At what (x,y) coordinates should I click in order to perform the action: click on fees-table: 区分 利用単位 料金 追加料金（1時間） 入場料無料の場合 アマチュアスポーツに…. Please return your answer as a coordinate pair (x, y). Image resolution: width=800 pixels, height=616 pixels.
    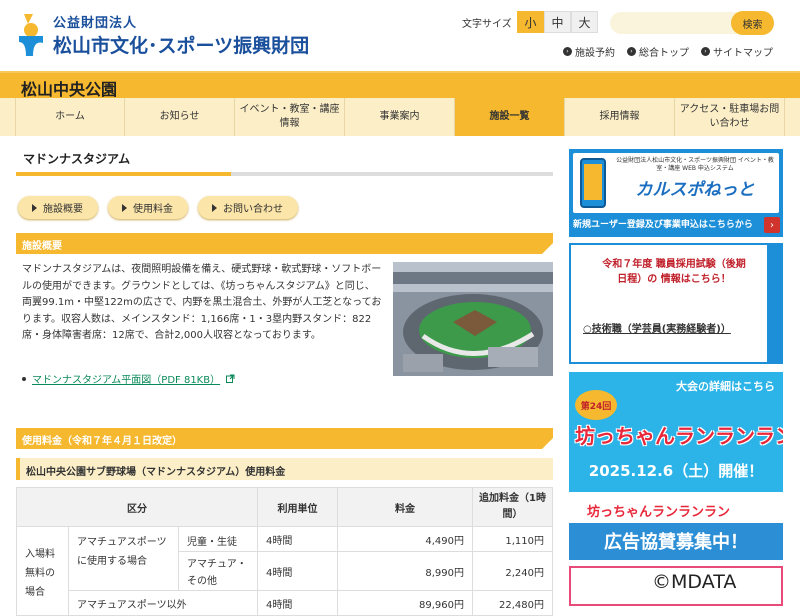
    Looking at the image, I should click on (284, 551).